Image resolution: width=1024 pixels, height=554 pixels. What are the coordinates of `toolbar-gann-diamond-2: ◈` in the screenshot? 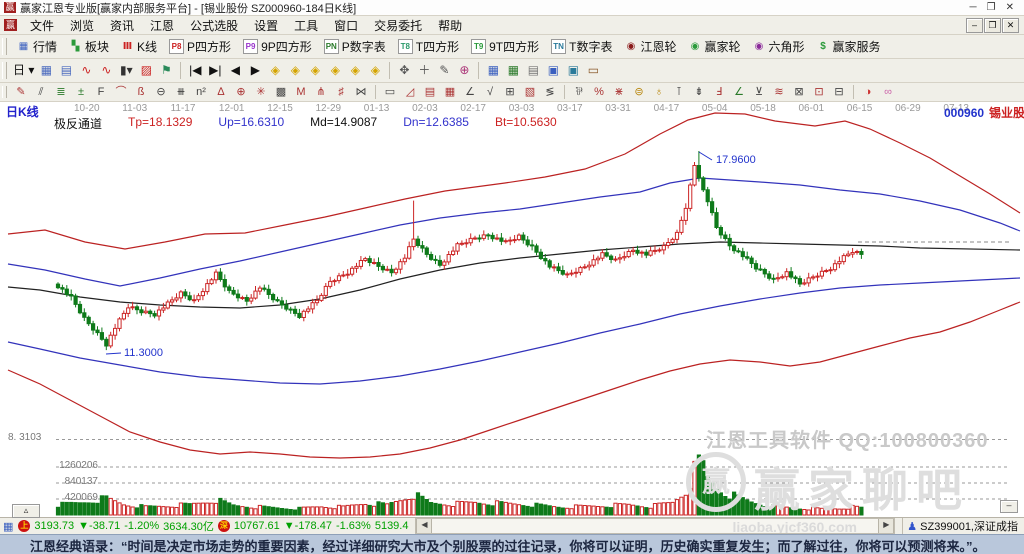 It's located at (295, 70).